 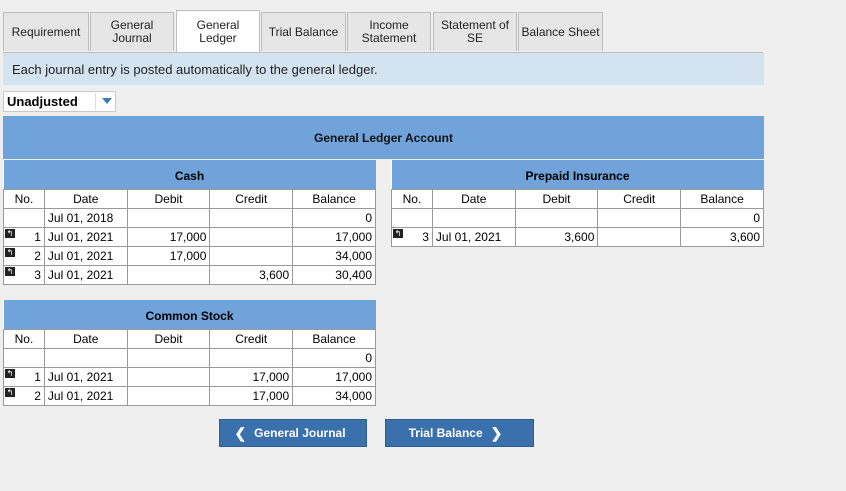 I want to click on ledger-view-select: Unadjusted, so click(x=59, y=101).